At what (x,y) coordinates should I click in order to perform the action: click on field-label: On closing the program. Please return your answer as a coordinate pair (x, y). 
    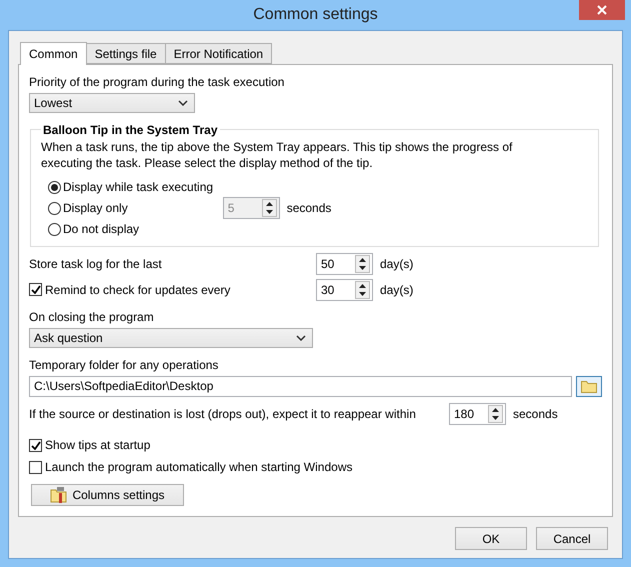
    Looking at the image, I should click on (92, 317).